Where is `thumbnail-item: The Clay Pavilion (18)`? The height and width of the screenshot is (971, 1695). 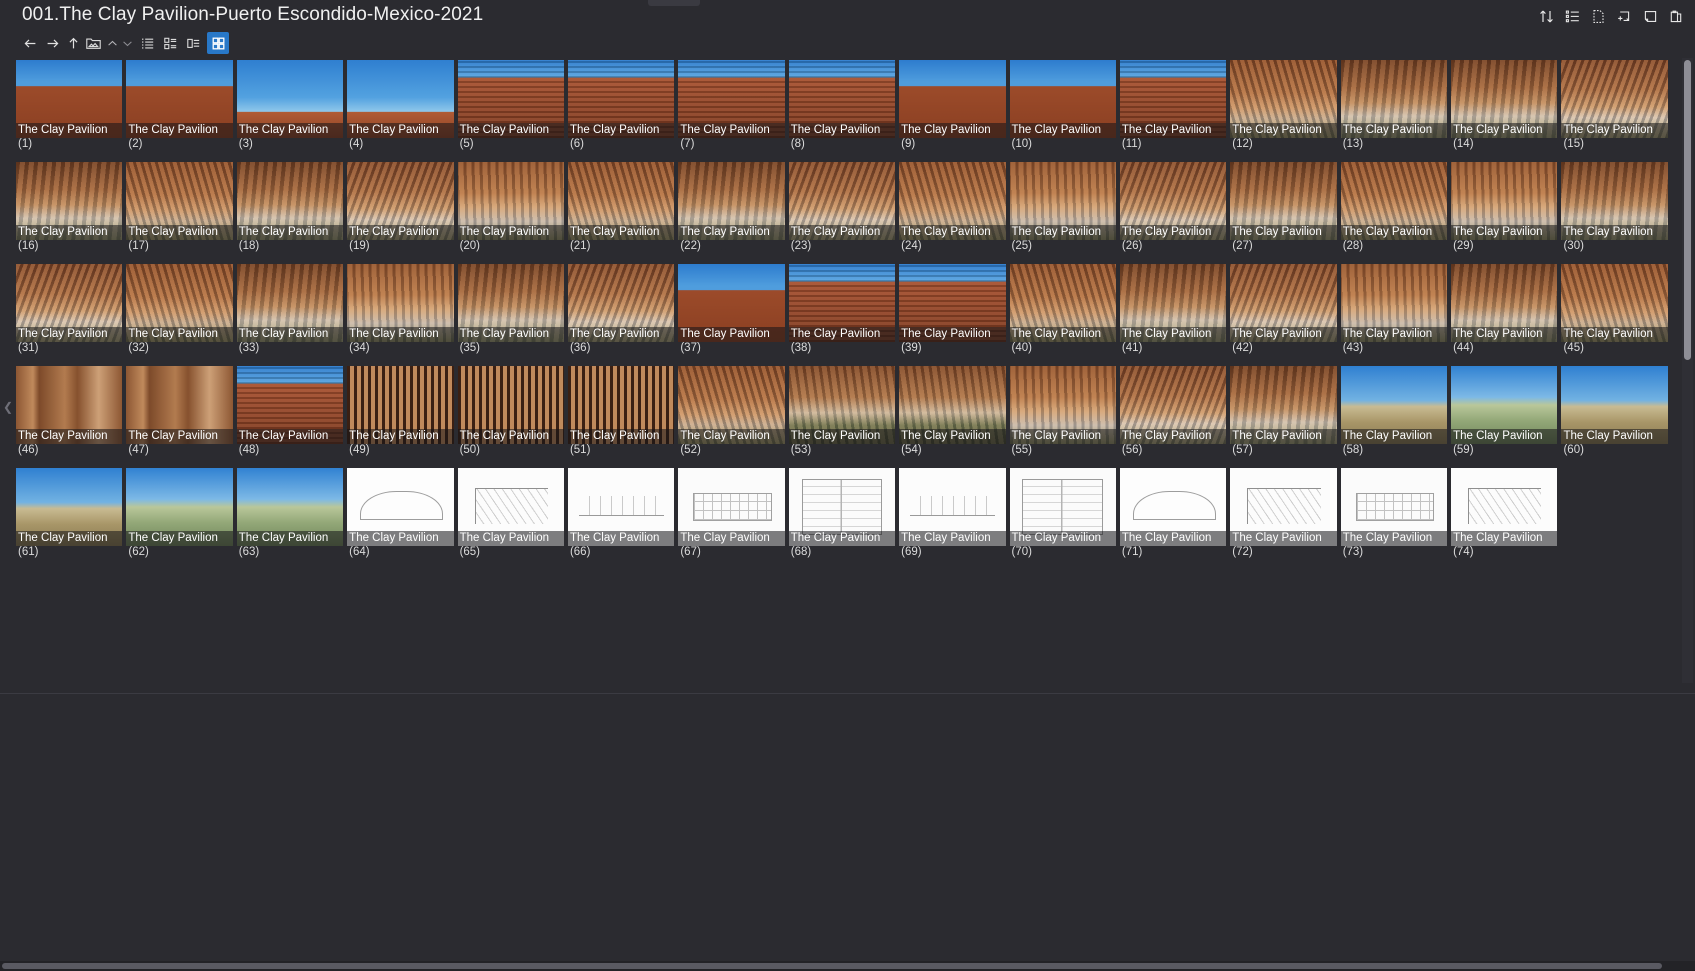
thumbnail-item: The Clay Pavilion (18) is located at coordinates (290, 211).